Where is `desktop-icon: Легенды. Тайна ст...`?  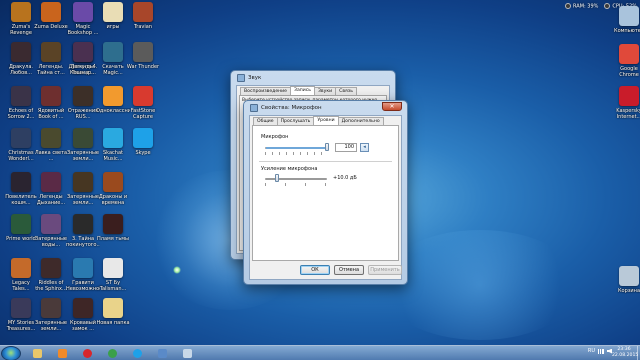
desktop-icon: Легенды. Тайна ст... is located at coordinates (51, 66).